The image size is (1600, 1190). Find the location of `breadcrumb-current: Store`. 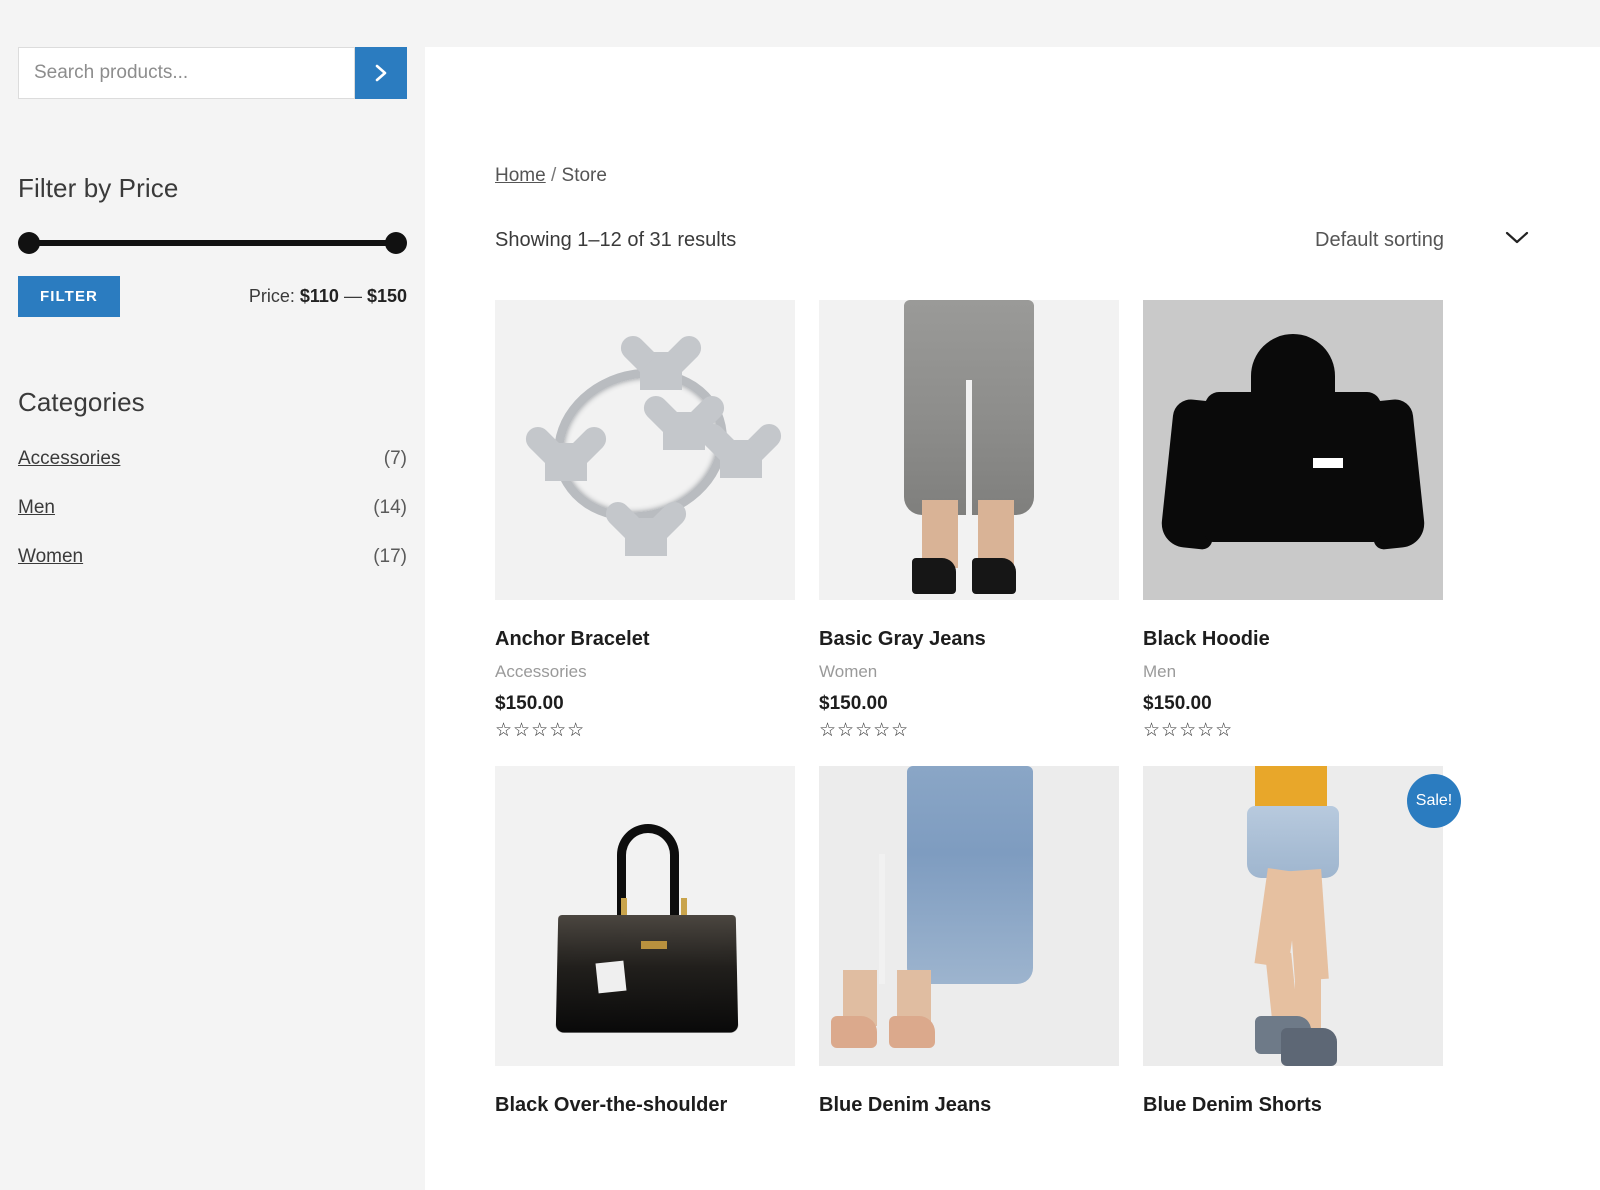

breadcrumb-current: Store is located at coordinates (584, 175).